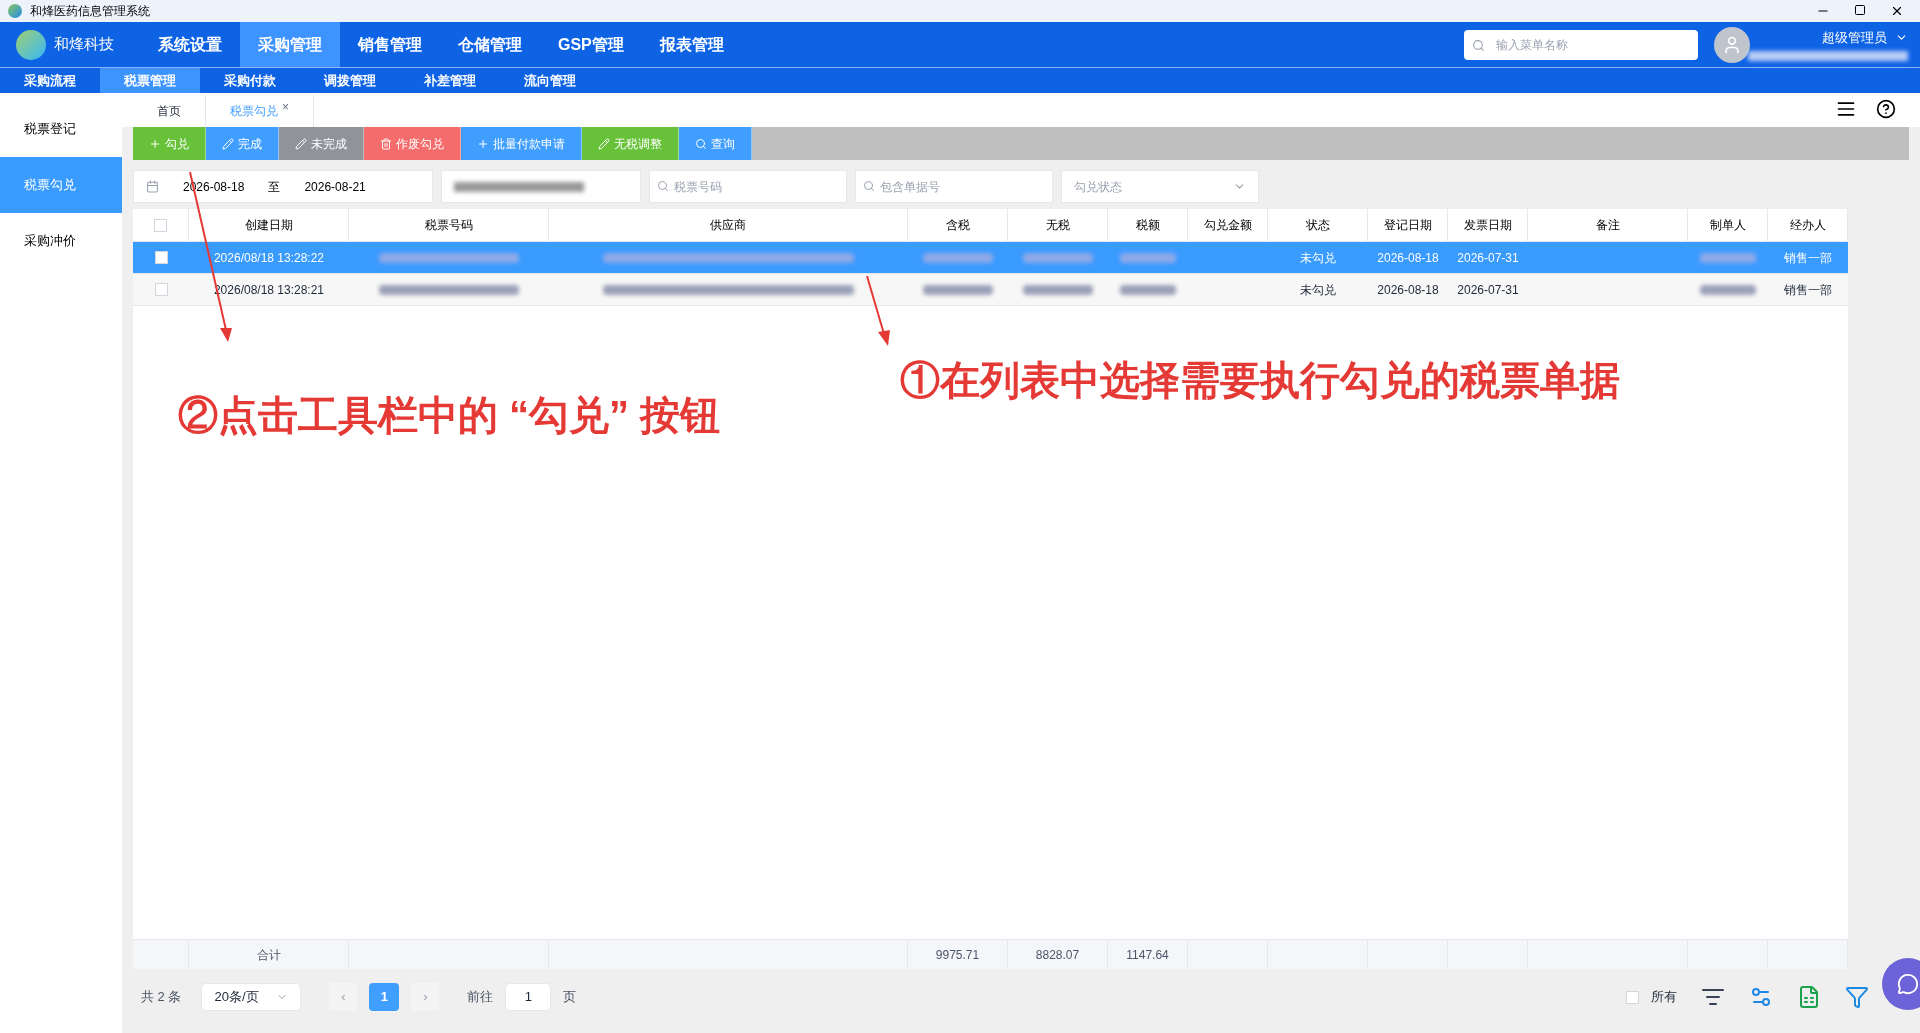 The image size is (1920, 1033). Describe the element at coordinates (242, 143) in the screenshot. I see `toolbar-button: 完成` at that location.